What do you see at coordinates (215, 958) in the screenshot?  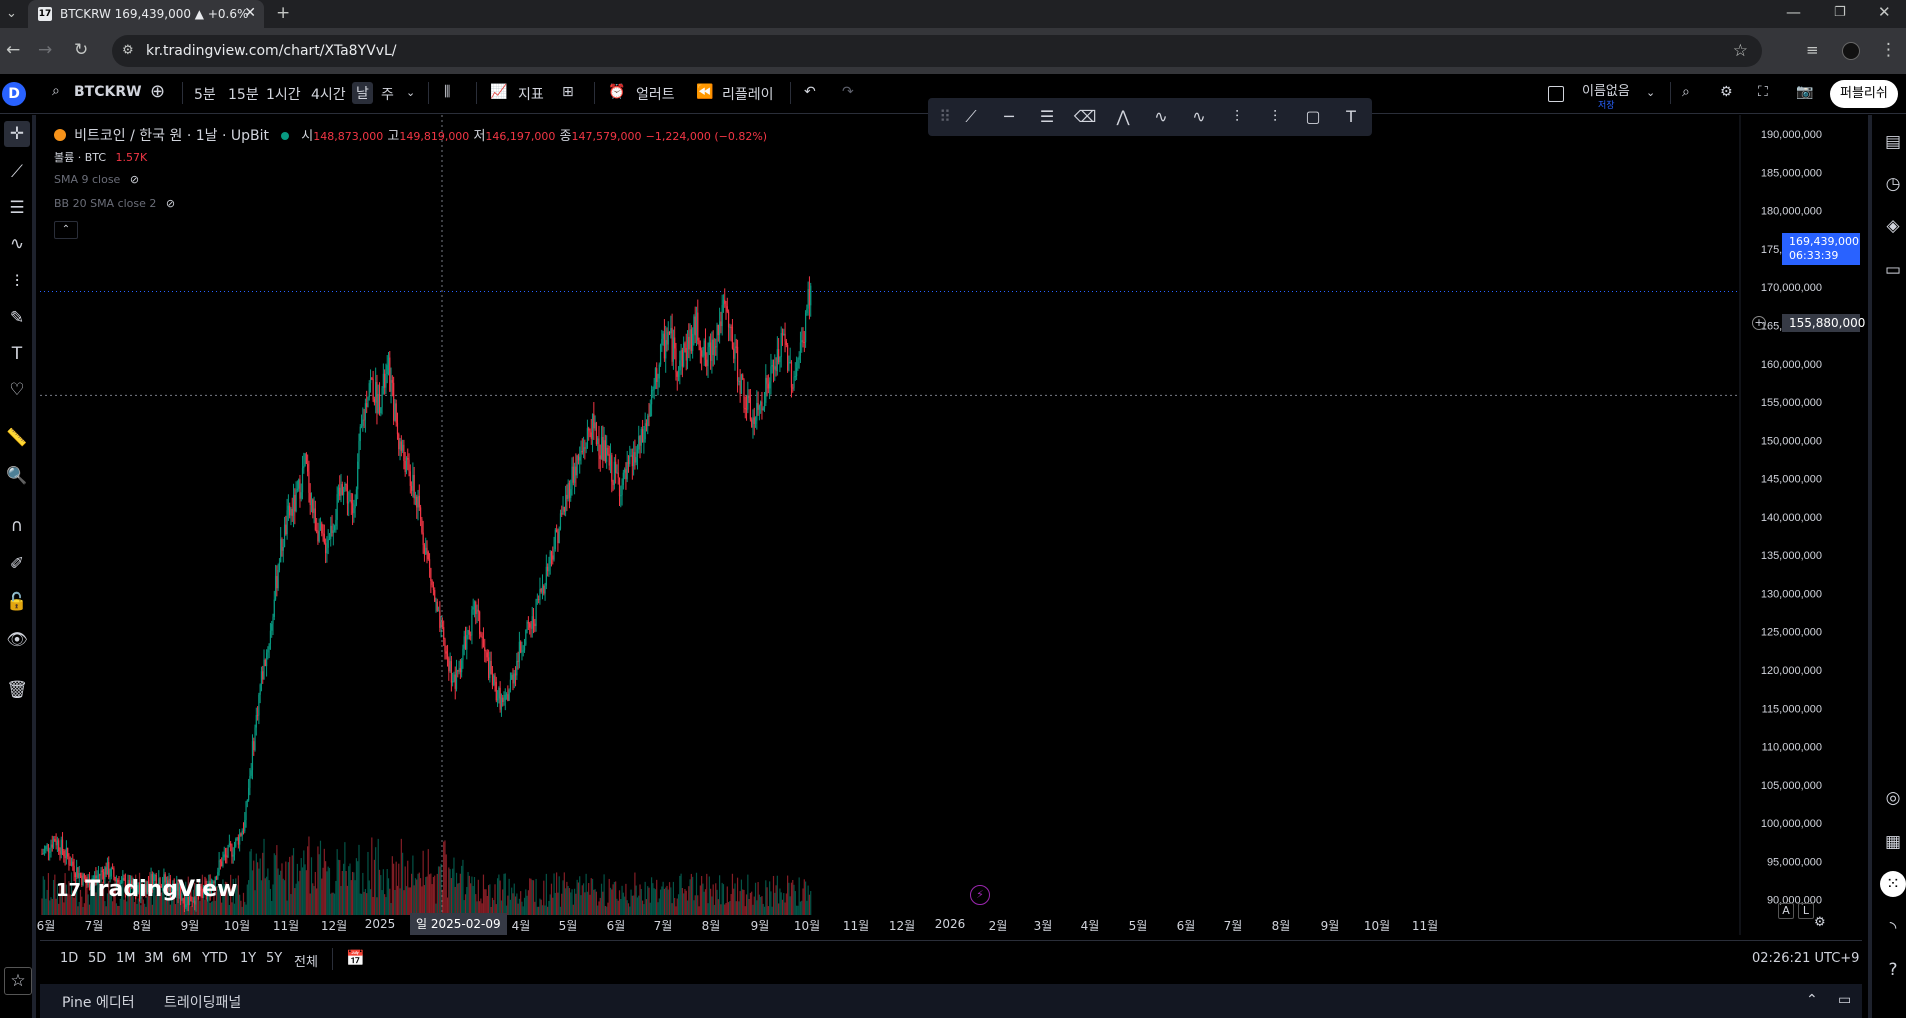 I see `range-ytd: YTD` at bounding box center [215, 958].